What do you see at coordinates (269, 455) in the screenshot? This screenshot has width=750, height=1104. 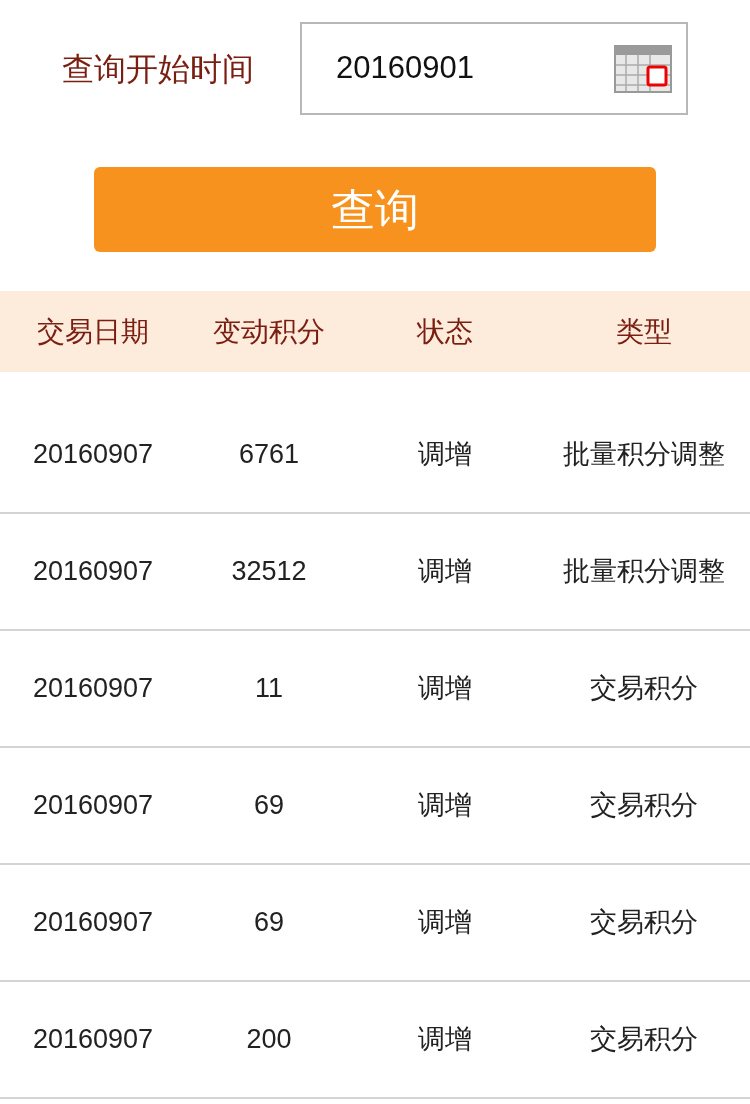 I see `table-cell-text: 6761` at bounding box center [269, 455].